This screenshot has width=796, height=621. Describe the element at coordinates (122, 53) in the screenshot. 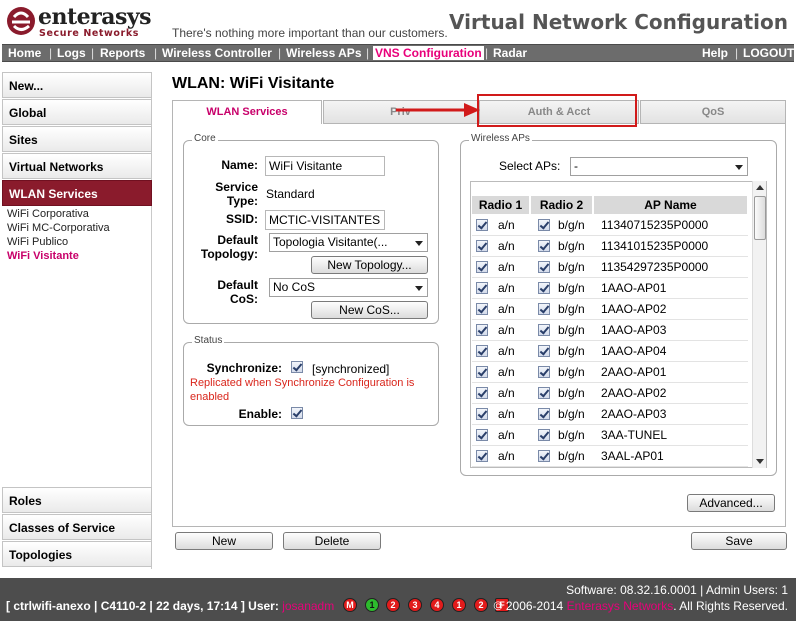

I see `nav-reports: Reports` at that location.